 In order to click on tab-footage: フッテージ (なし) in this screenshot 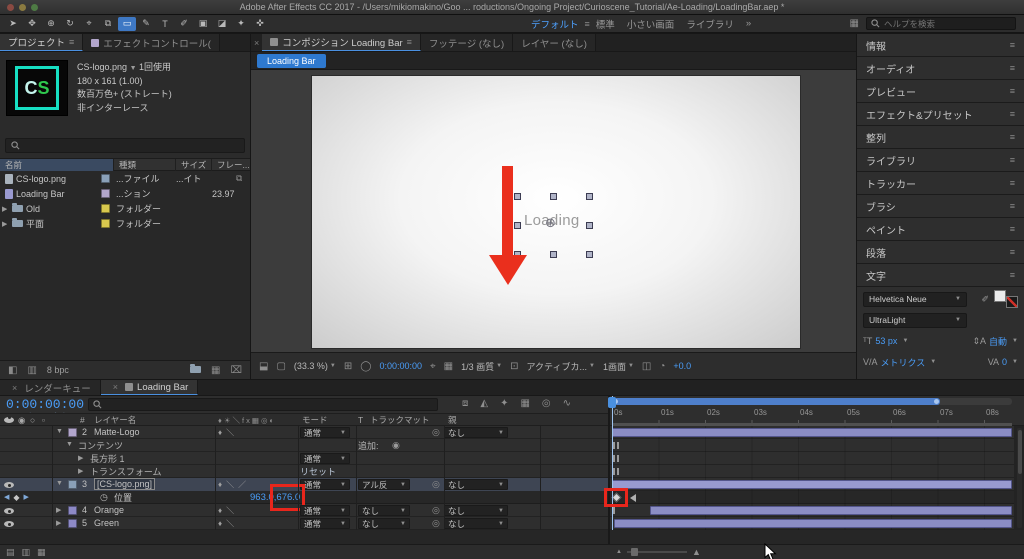, I will do `click(467, 42)`.